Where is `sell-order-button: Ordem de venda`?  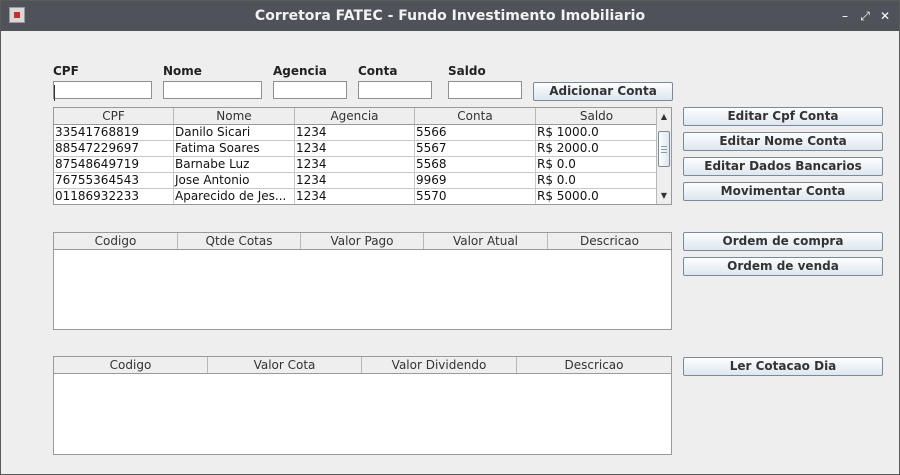 sell-order-button: Ordem de venda is located at coordinates (783, 266).